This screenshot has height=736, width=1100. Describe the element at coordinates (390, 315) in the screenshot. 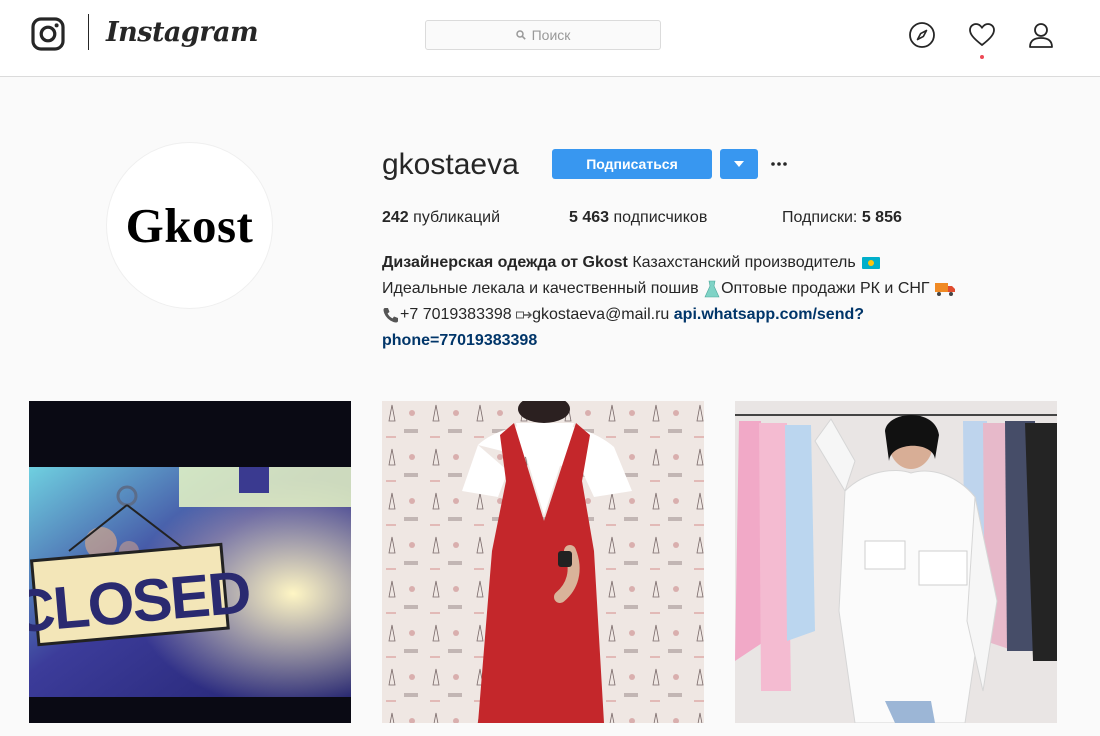

I see `telephone-icon` at that location.